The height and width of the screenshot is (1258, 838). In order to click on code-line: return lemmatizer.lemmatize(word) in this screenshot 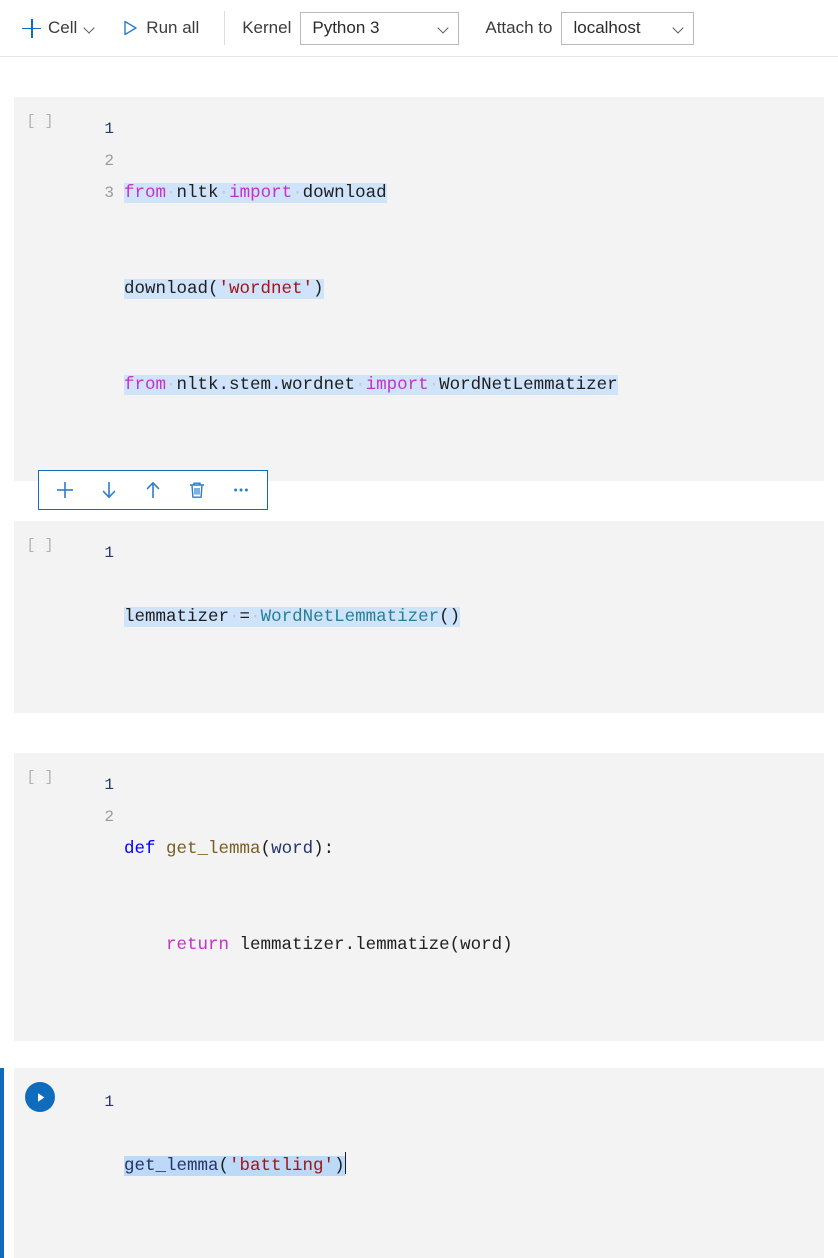, I will do `click(339, 945)`.